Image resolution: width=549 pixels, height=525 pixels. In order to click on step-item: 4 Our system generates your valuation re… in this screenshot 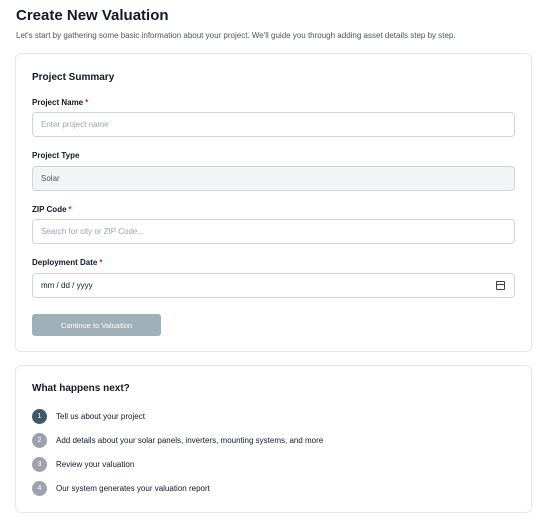, I will do `click(121, 488)`.